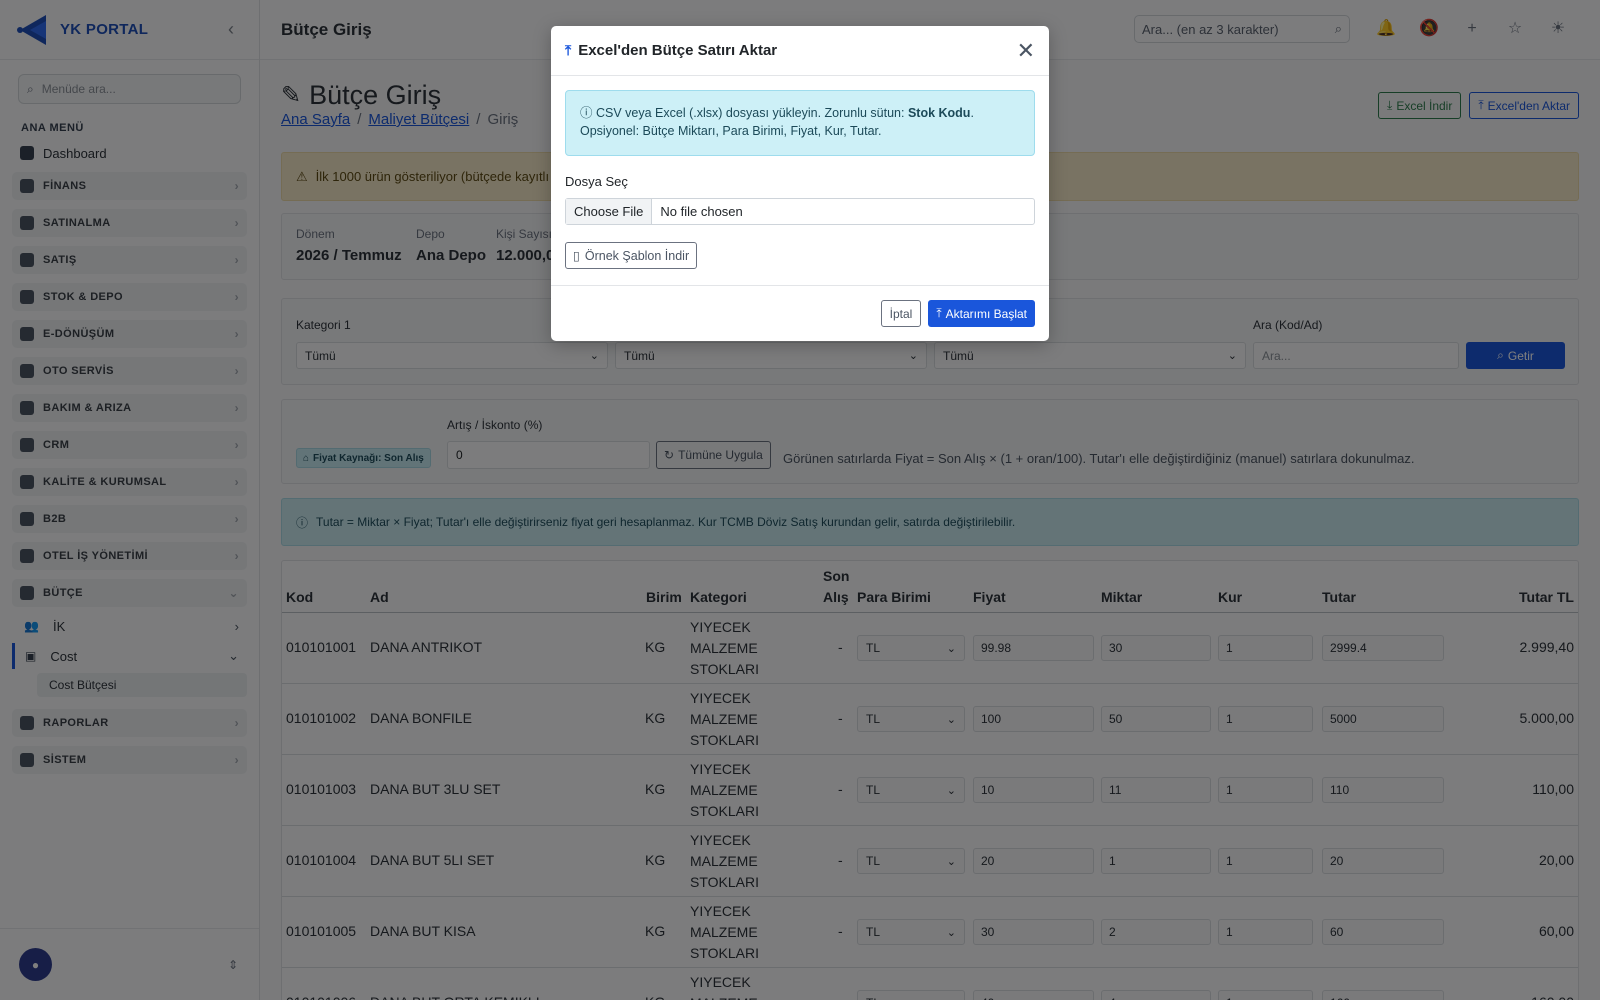  Describe the element at coordinates (800, 313) in the screenshot. I see `modal-footer: İptal ⤒ Aktarımı Başlat` at that location.